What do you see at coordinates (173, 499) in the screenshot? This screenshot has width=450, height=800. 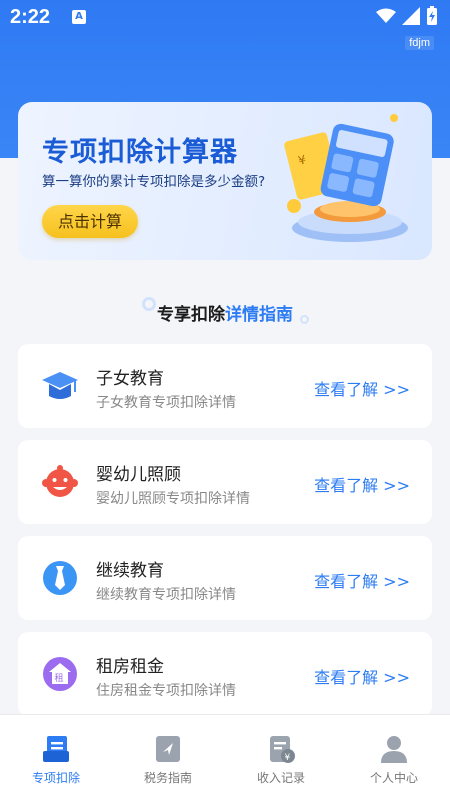 I see `card-desc: 婴幼儿照顾专项扣除详情` at bounding box center [173, 499].